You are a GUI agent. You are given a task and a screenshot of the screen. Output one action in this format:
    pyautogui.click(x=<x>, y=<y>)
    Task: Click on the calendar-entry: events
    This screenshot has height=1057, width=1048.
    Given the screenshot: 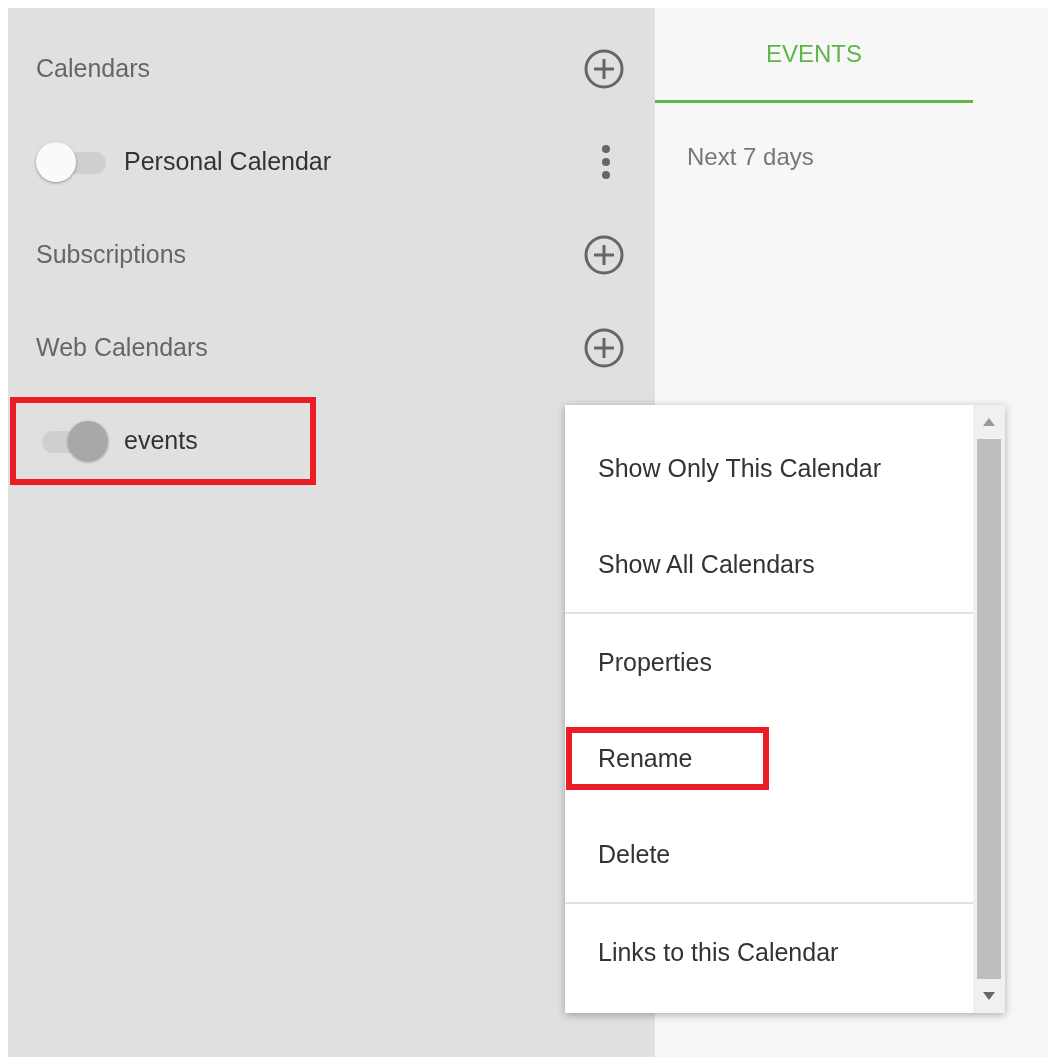 What is the action you would take?
    pyautogui.click(x=163, y=440)
    